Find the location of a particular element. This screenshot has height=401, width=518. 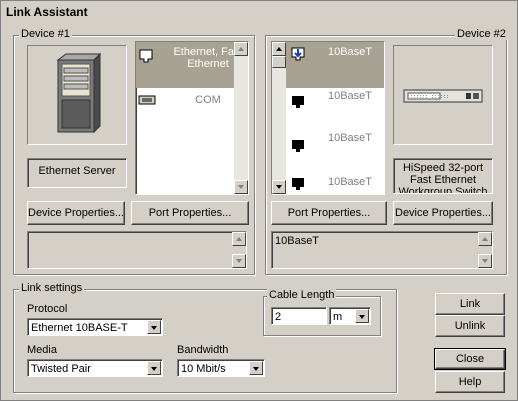

unlink-button: Unlink is located at coordinates (470, 326).